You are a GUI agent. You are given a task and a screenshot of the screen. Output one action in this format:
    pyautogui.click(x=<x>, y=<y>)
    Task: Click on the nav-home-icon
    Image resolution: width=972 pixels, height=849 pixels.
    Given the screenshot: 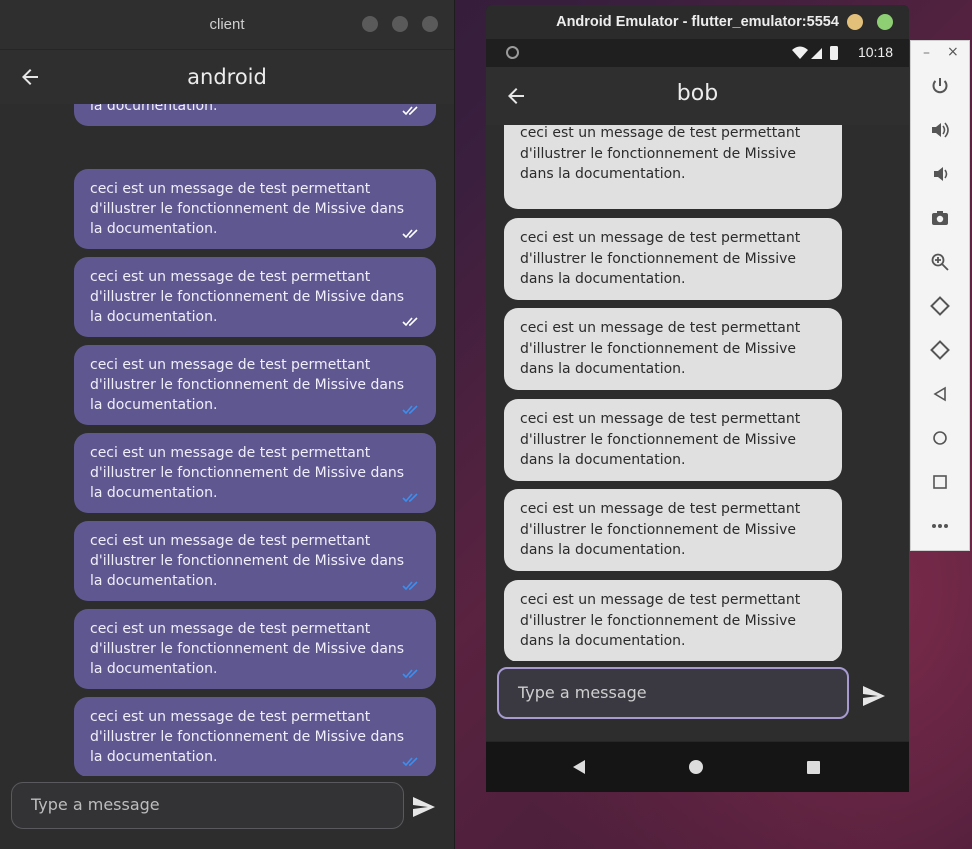 What is the action you would take?
    pyautogui.click(x=696, y=767)
    